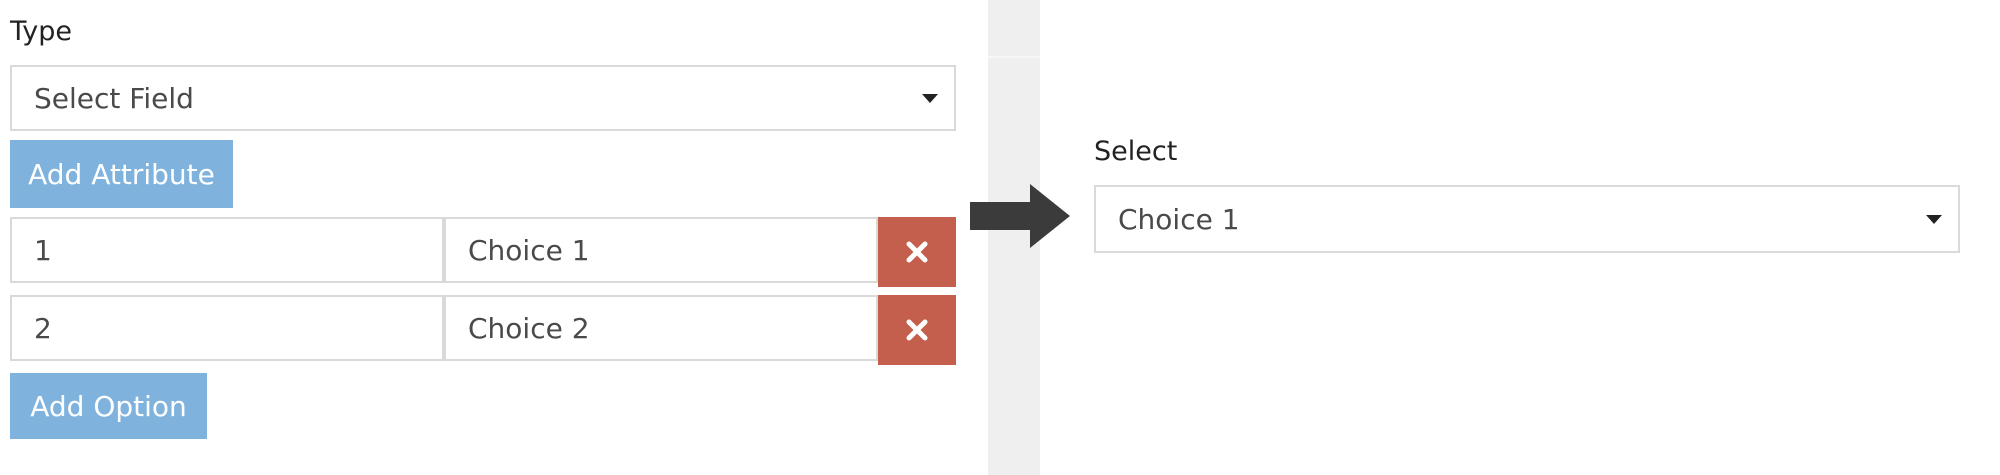 The image size is (2000, 475). Describe the element at coordinates (1020, 216) in the screenshot. I see `arrow-right-icon` at that location.